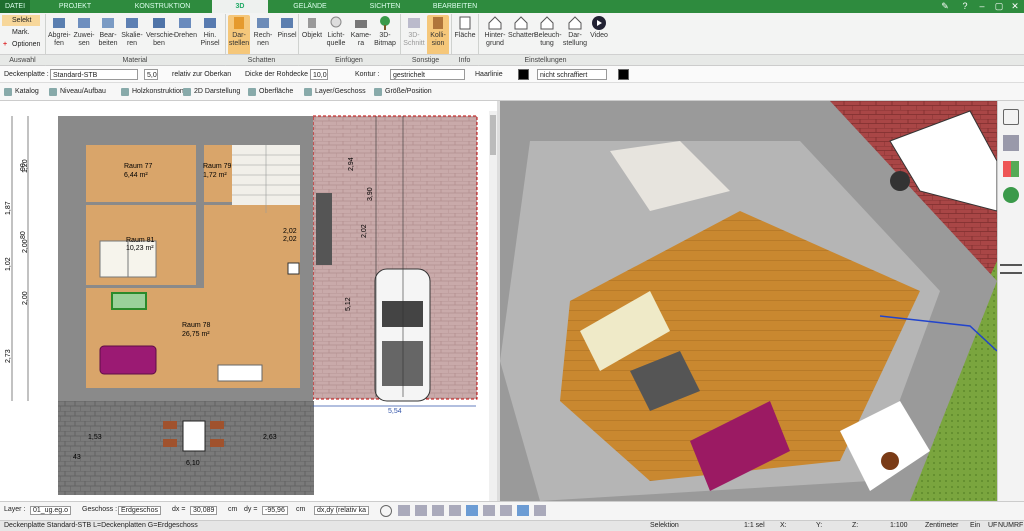  I want to click on kollision-button: Kolli- sion, so click(438, 35).